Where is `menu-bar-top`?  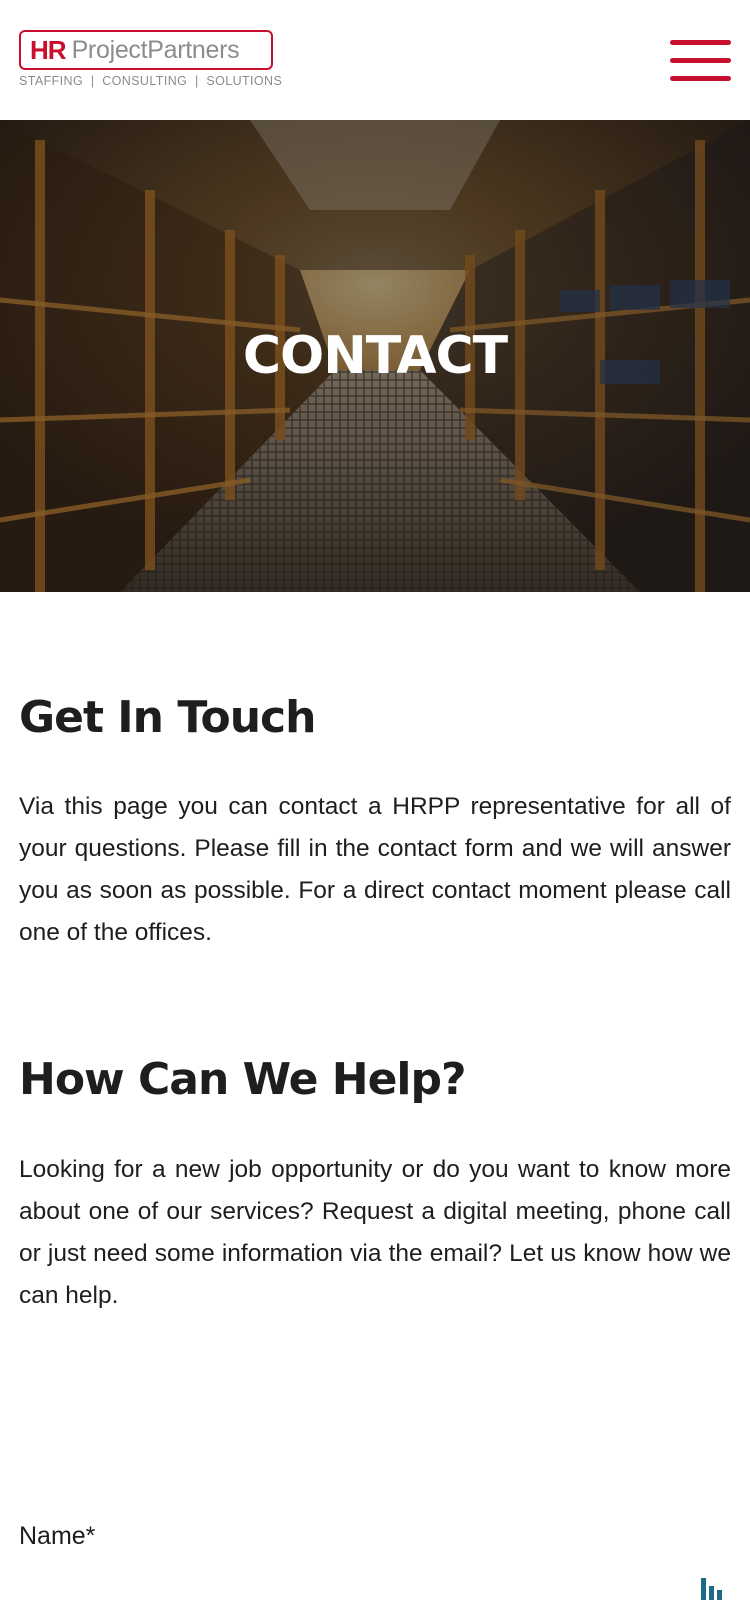
menu-bar-top is located at coordinates (700, 42).